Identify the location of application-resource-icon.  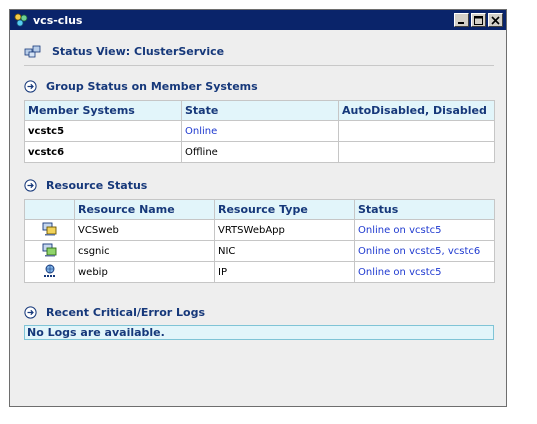
(49, 228).